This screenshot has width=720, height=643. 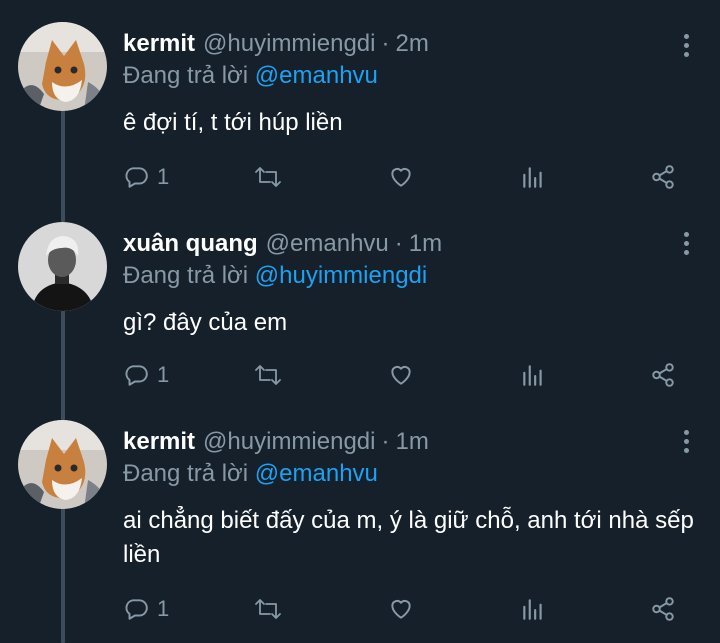 I want to click on tweet-text: ê đợi tí, t tới húp liền, so click(x=233, y=122).